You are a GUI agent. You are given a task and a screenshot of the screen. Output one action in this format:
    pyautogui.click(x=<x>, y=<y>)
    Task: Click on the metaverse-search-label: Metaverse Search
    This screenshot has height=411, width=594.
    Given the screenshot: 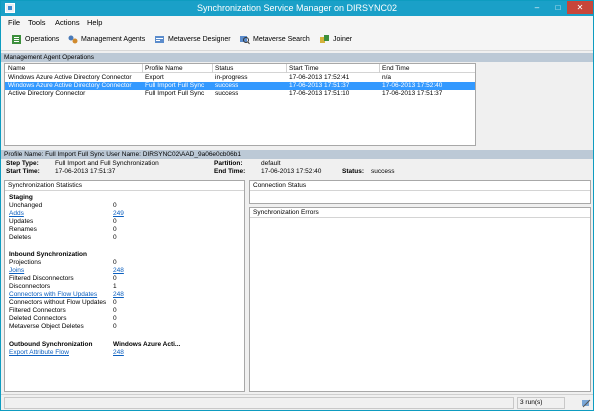 What is the action you would take?
    pyautogui.click(x=281, y=39)
    